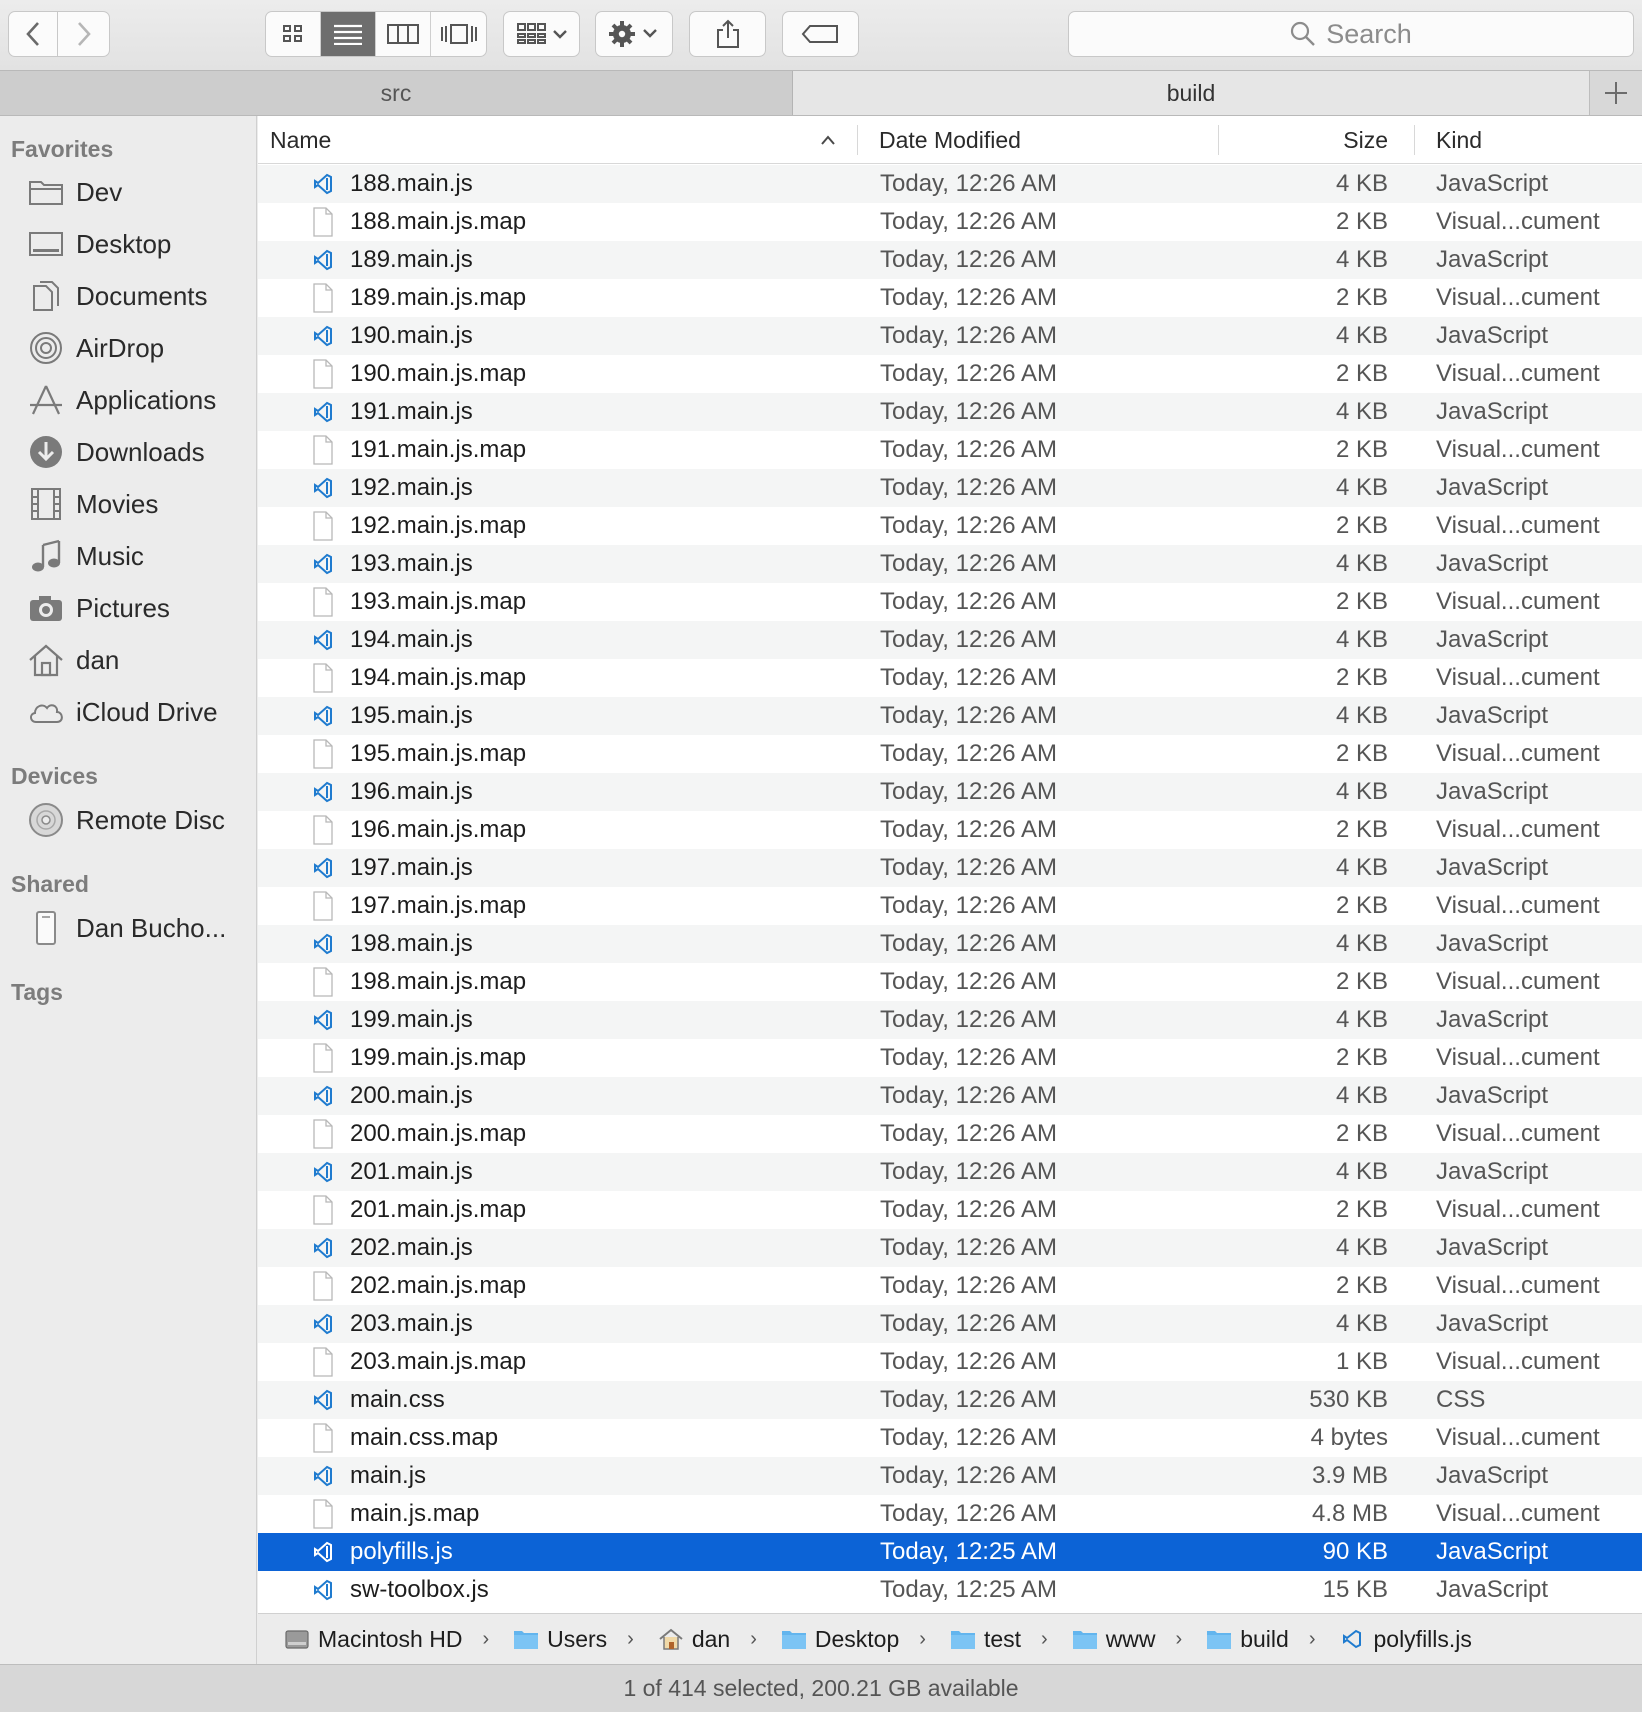 Image resolution: width=1642 pixels, height=1712 pixels. I want to click on column-name-header: Name, so click(300, 140).